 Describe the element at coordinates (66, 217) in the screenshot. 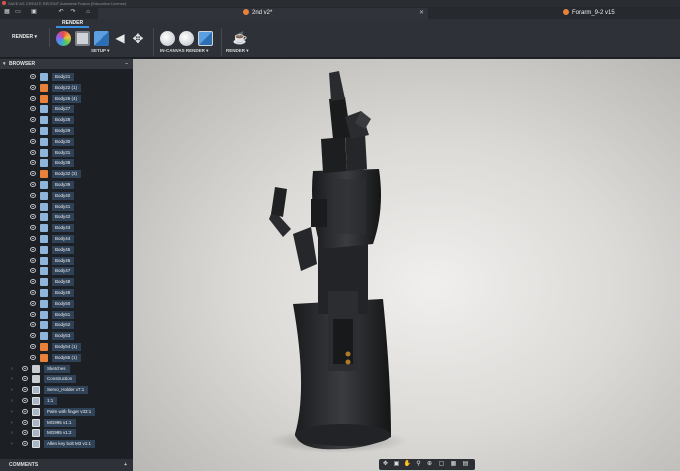

I see `browser-item: Body42` at that location.